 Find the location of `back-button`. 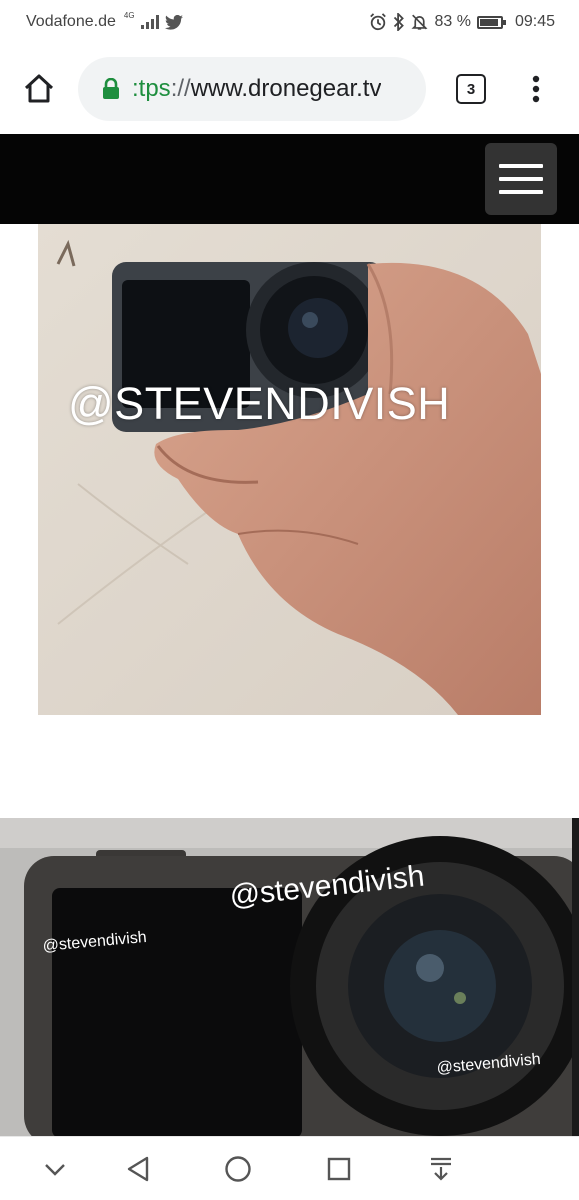

back-button is located at coordinates (138, 1169).